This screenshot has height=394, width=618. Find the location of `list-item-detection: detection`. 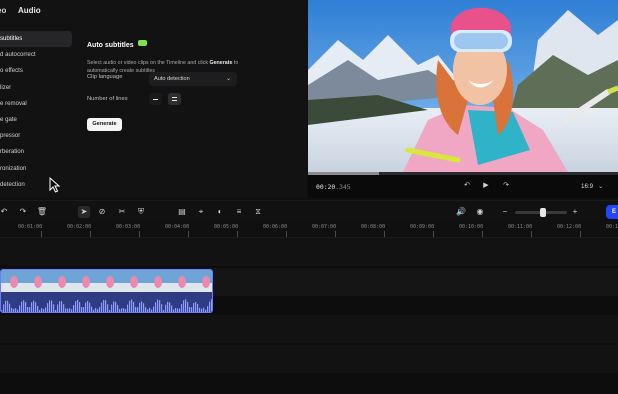

list-item-detection: detection is located at coordinates (36, 185).